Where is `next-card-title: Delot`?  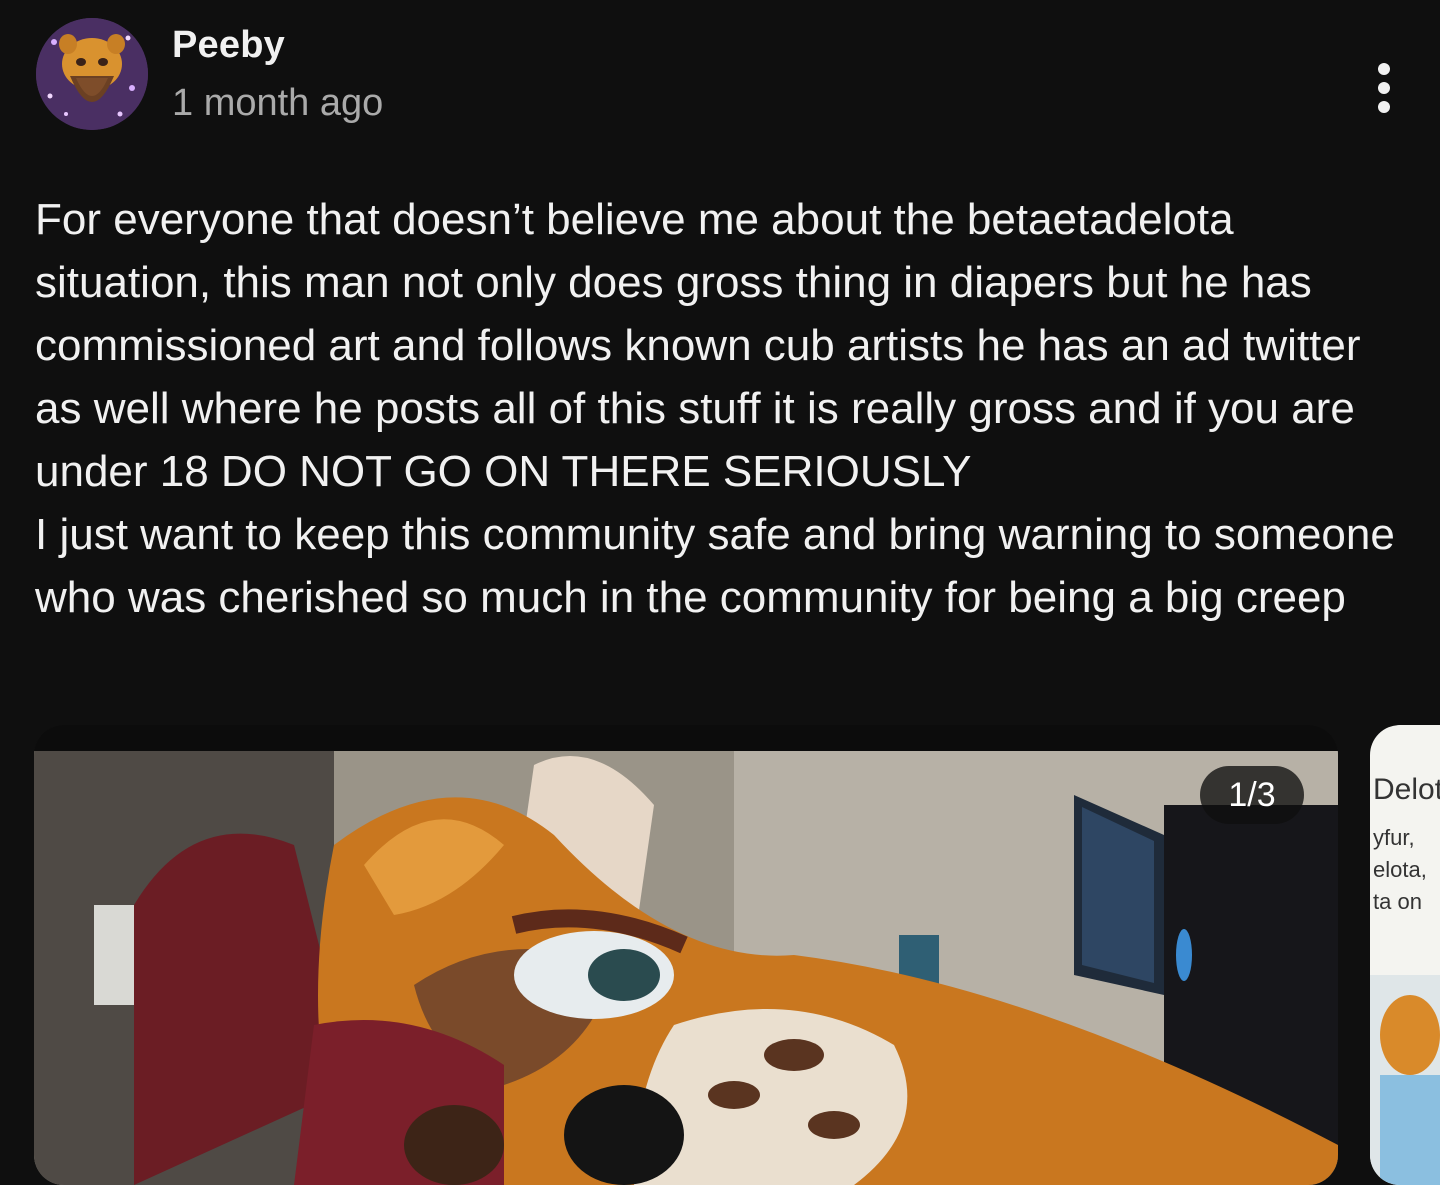 next-card-title: Delot is located at coordinates (1406, 789).